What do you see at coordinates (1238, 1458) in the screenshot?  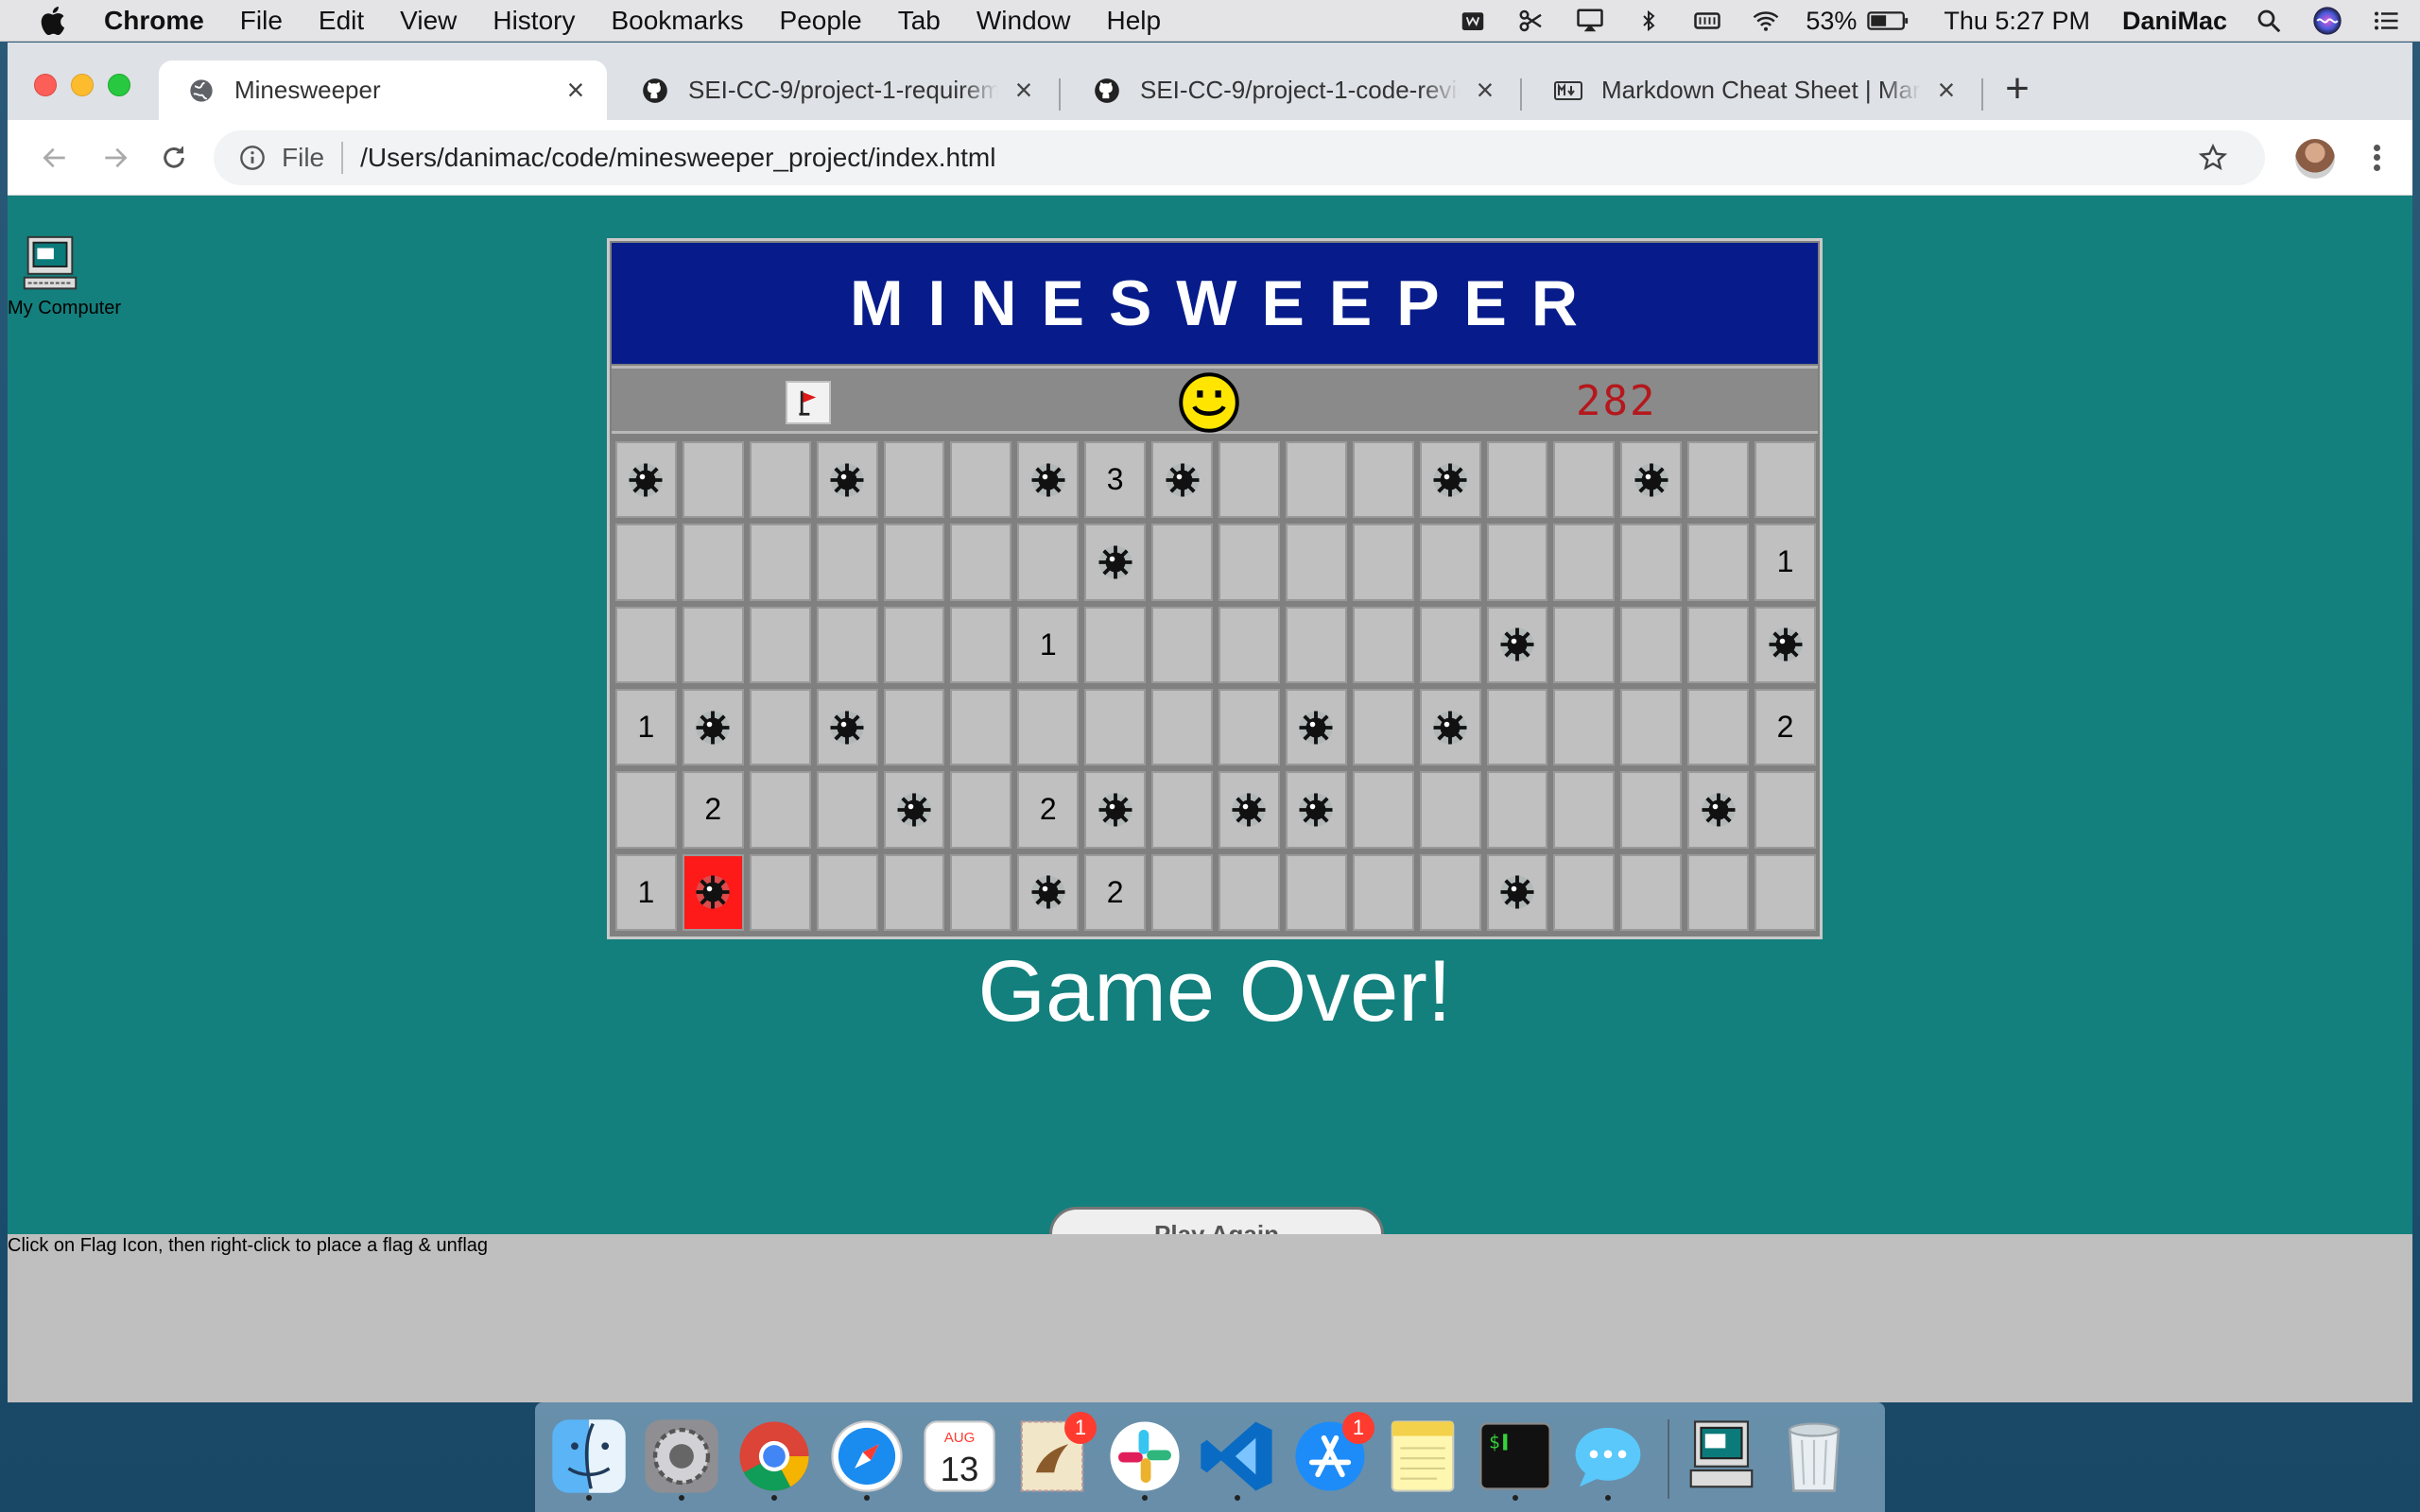 I see `dock-vscode-icon` at bounding box center [1238, 1458].